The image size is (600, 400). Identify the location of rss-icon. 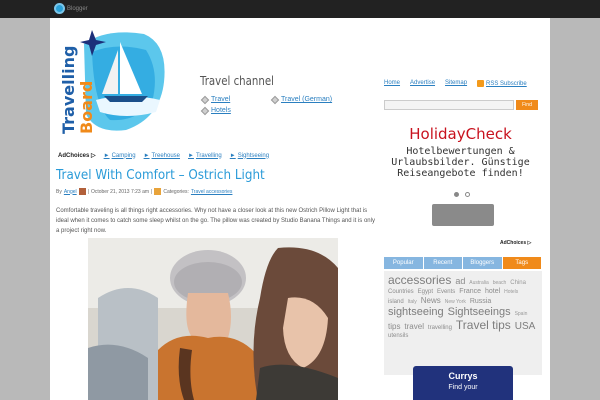
(481, 83).